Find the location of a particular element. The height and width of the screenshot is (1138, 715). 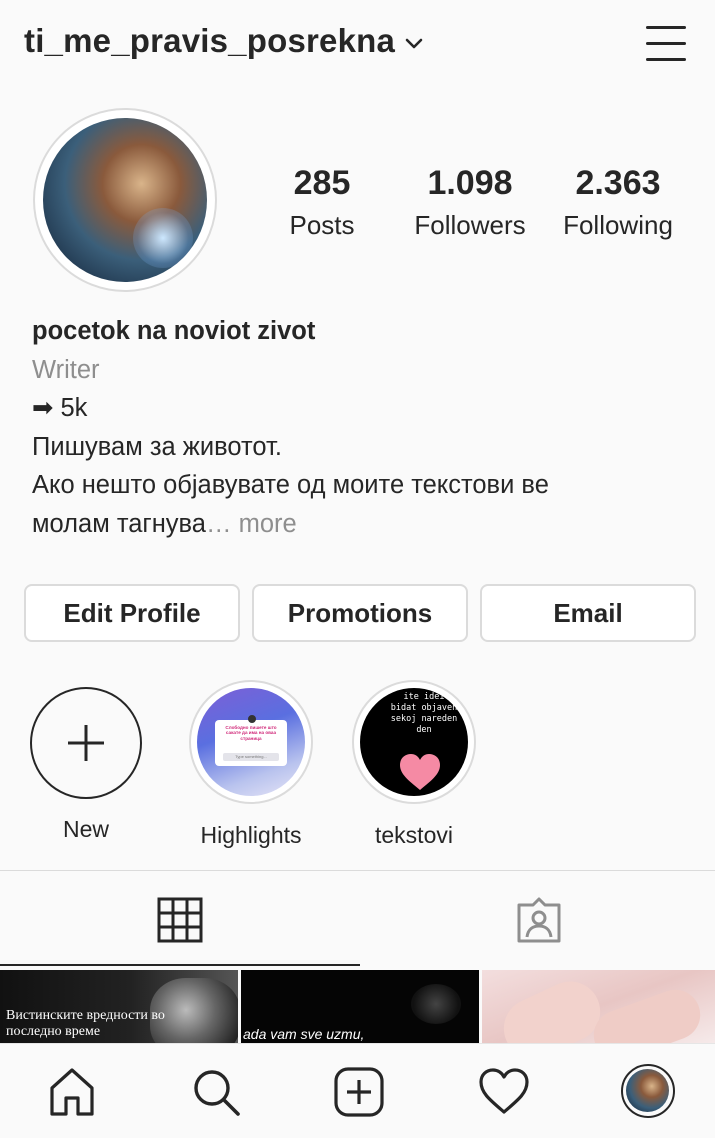

highlight-label: Highlights is located at coordinates (251, 835).